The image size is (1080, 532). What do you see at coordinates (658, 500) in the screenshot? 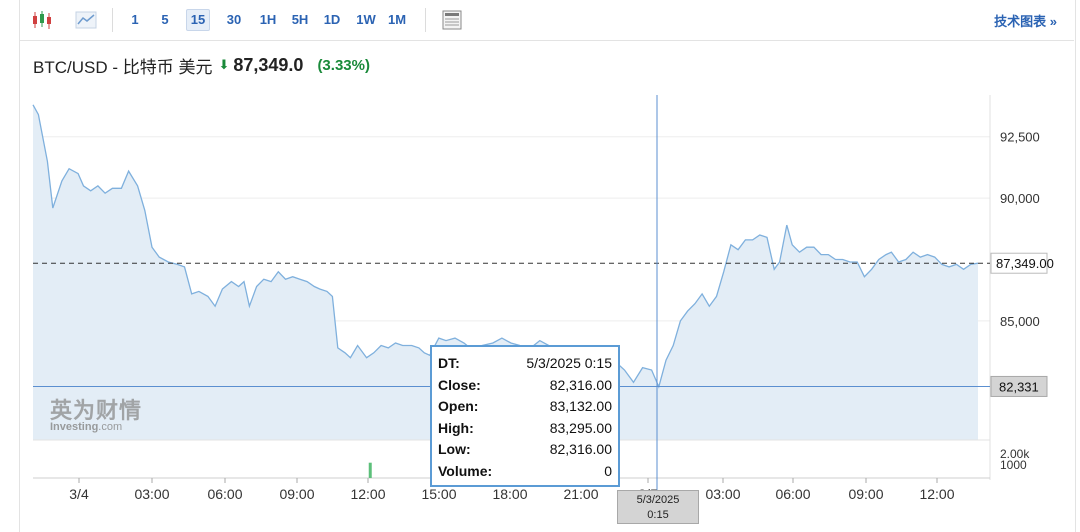
I see `crosshair-date: 5/3/2025` at bounding box center [658, 500].